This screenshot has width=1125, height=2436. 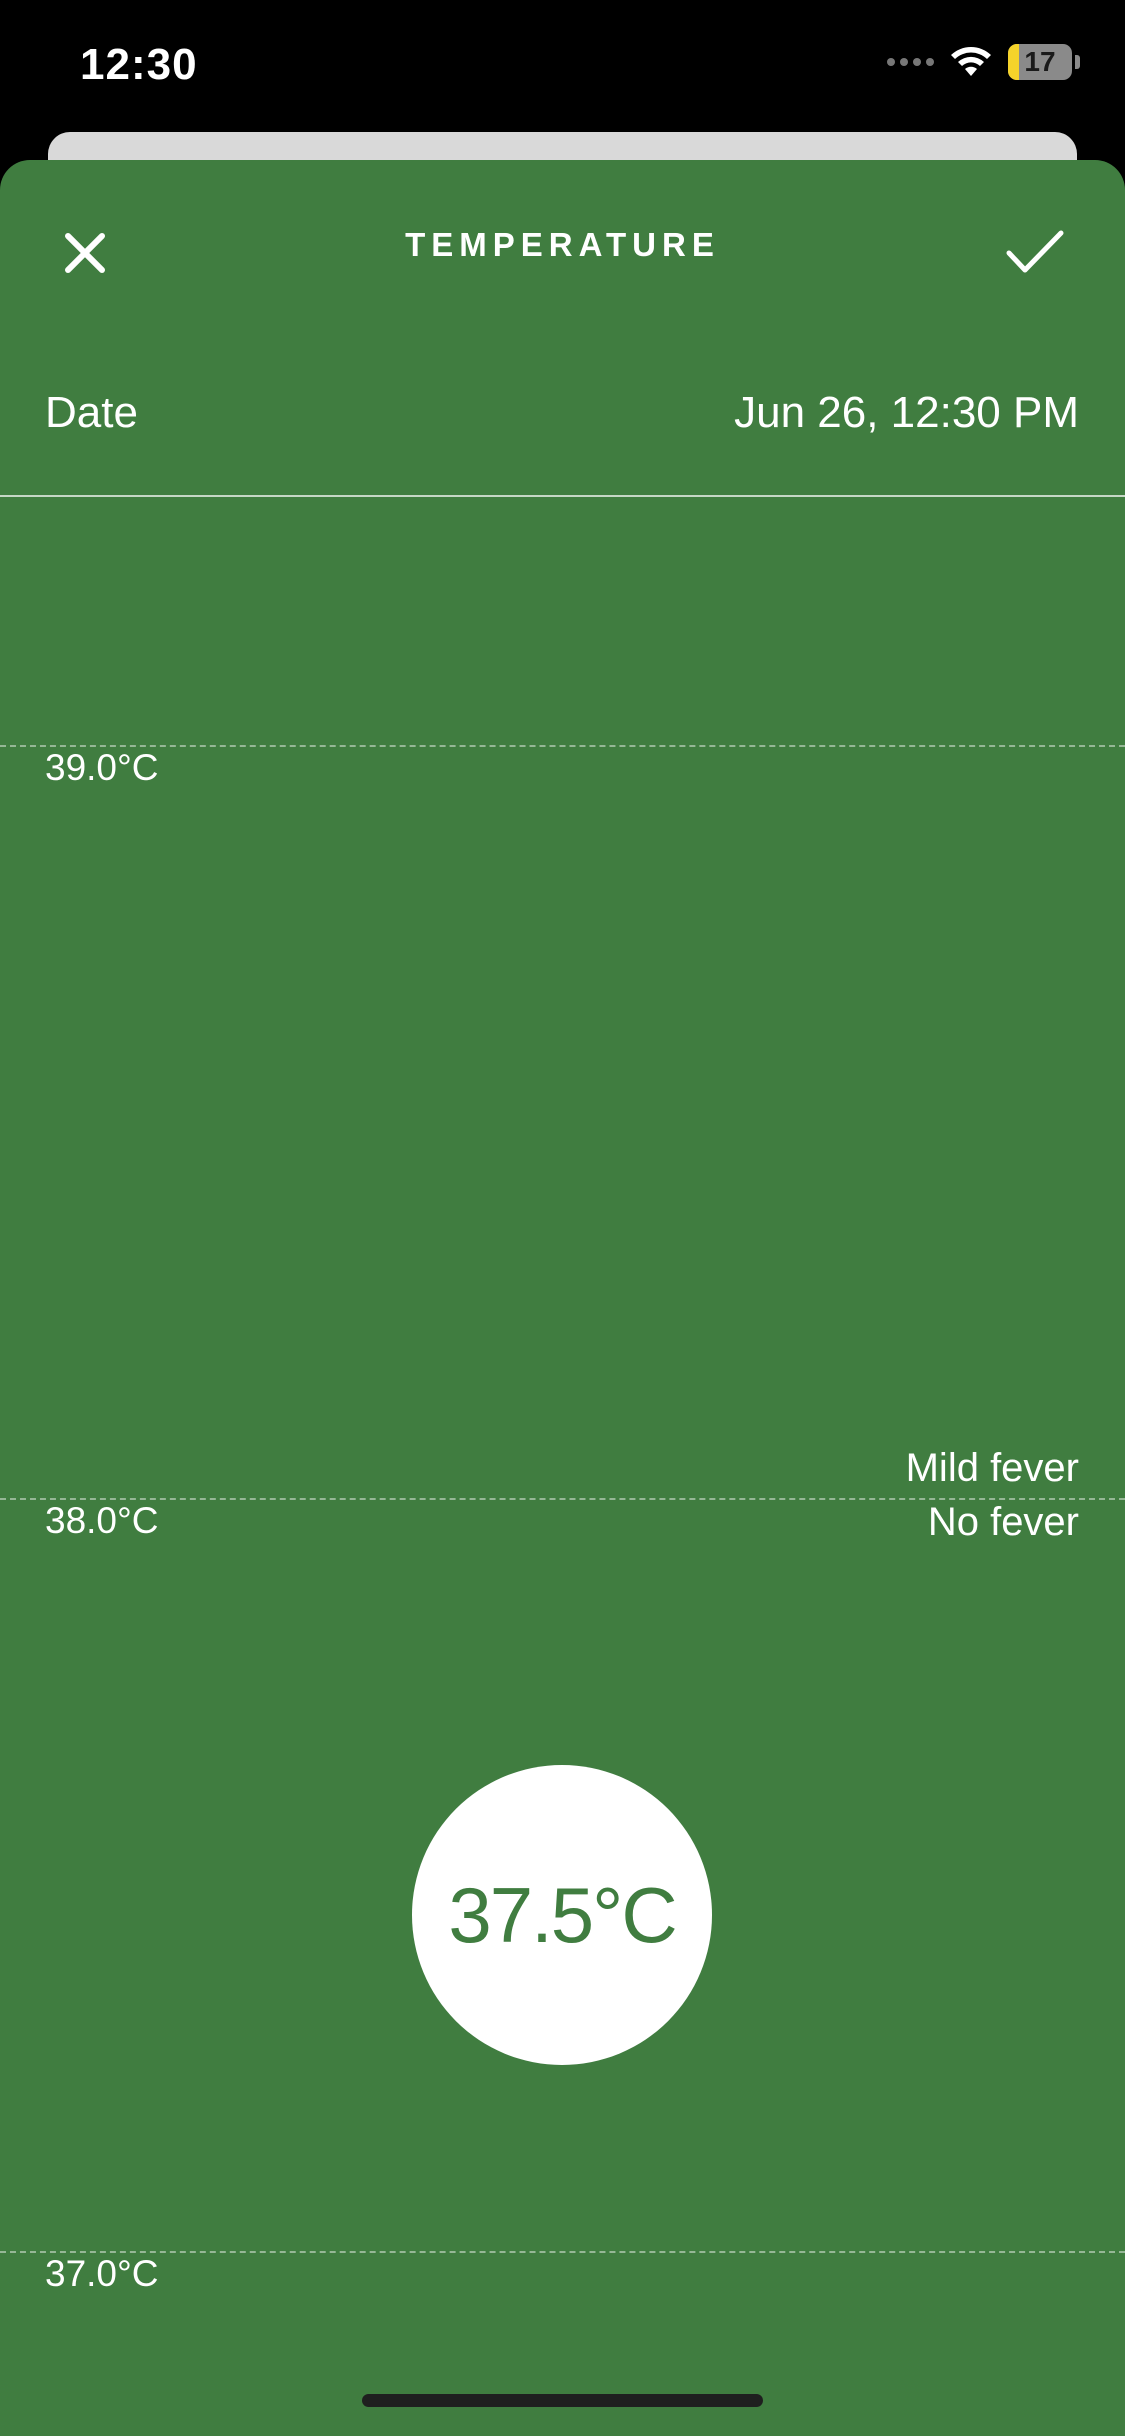 I want to click on checkmark-icon, so click(x=1035, y=251).